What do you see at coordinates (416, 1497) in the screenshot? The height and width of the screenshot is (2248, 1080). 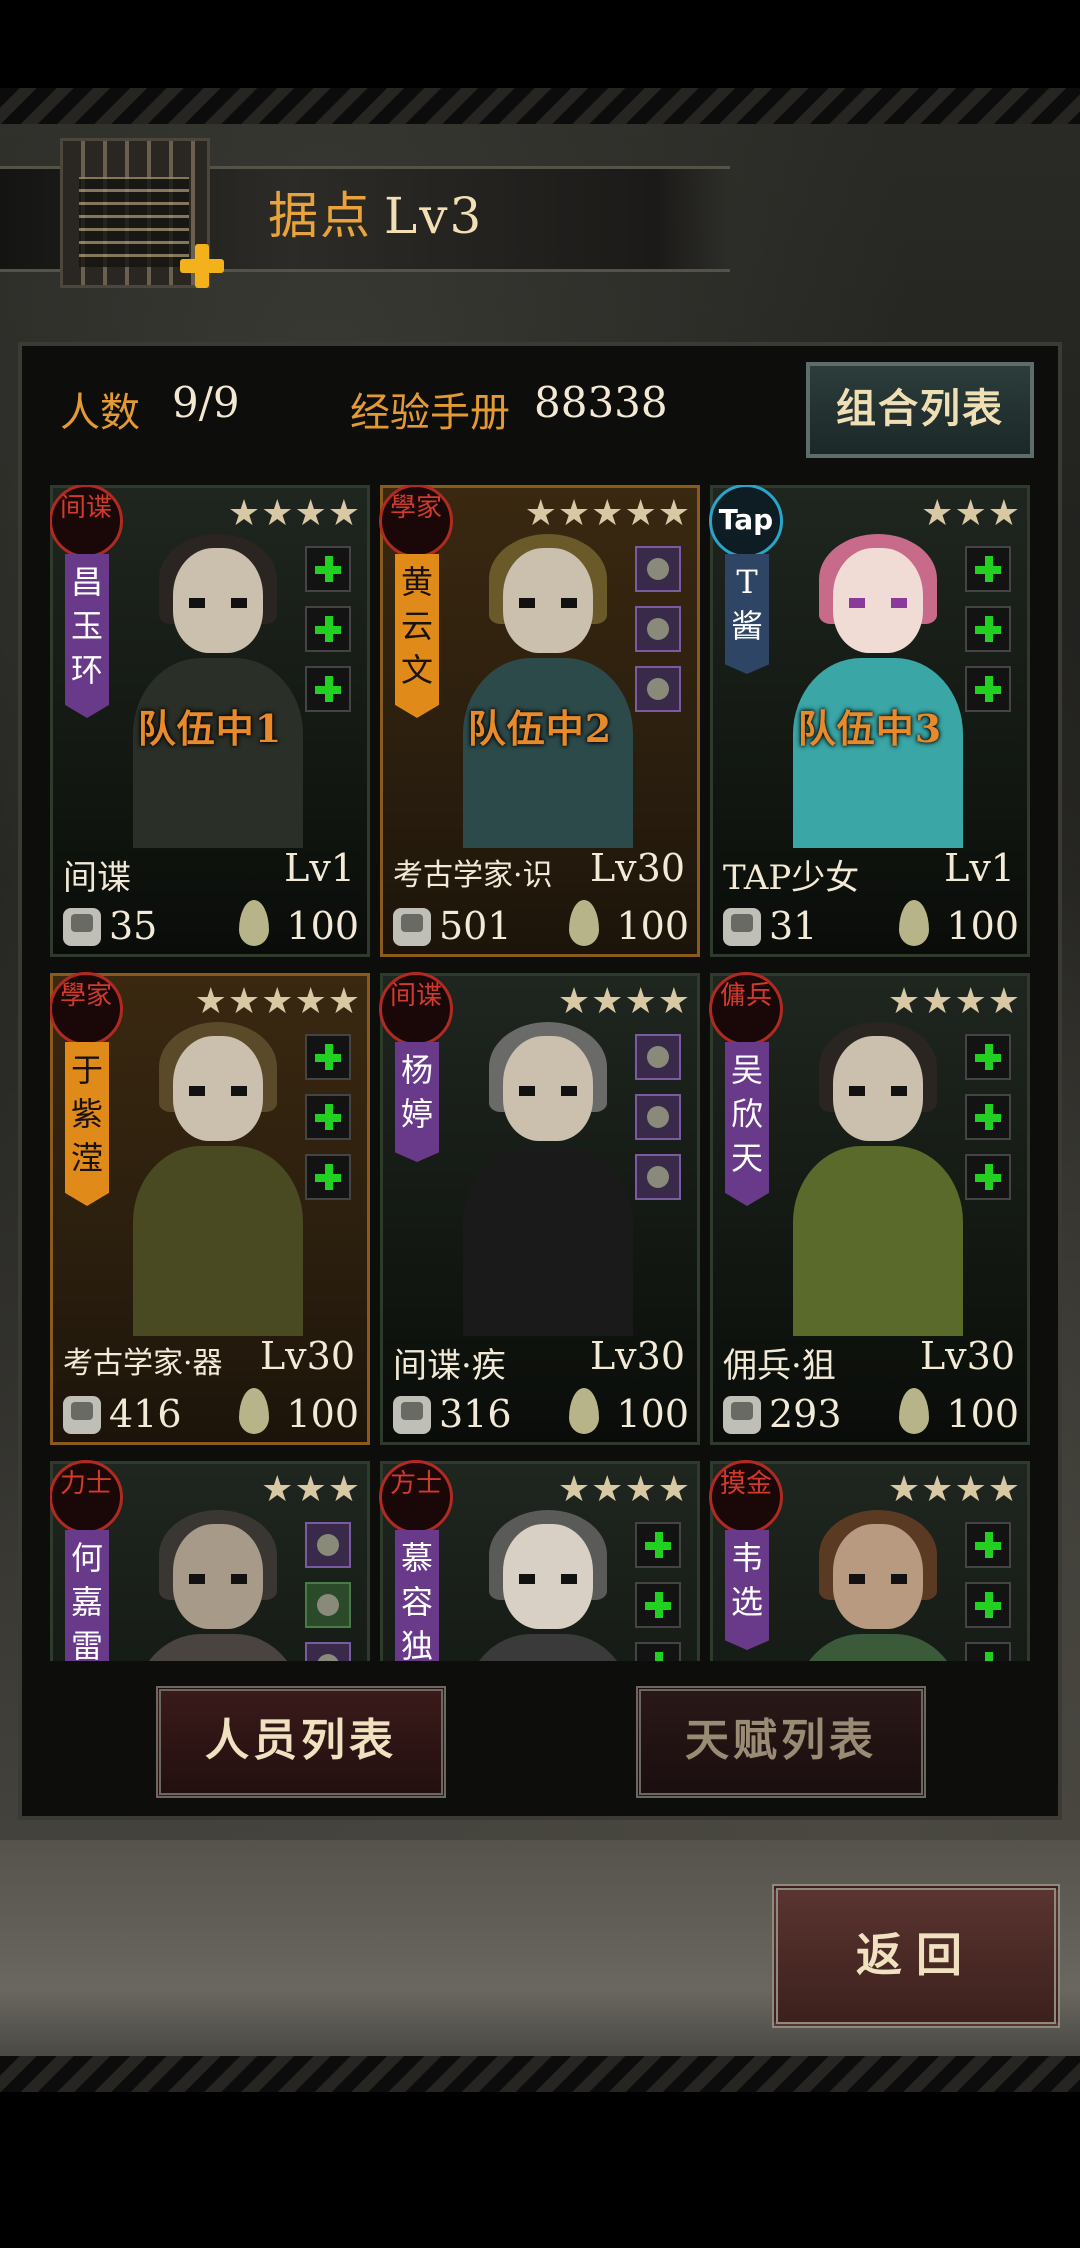 I see `class-badge: 方士` at bounding box center [416, 1497].